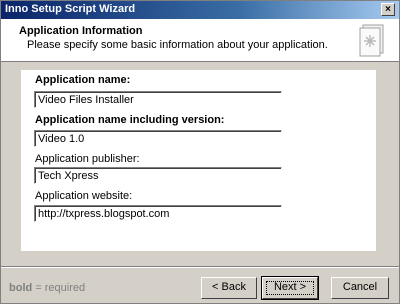  Describe the element at coordinates (87, 159) in the screenshot. I see `publisher-label: Application publisher:` at that location.